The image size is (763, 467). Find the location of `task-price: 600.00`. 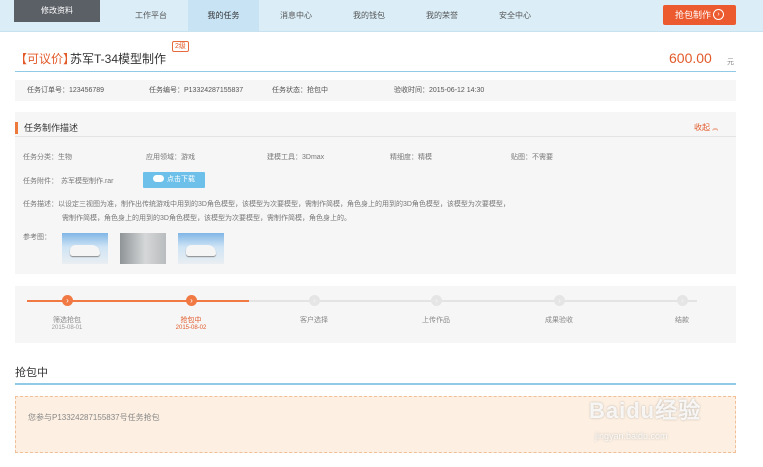

task-price: 600.00 is located at coordinates (690, 58).